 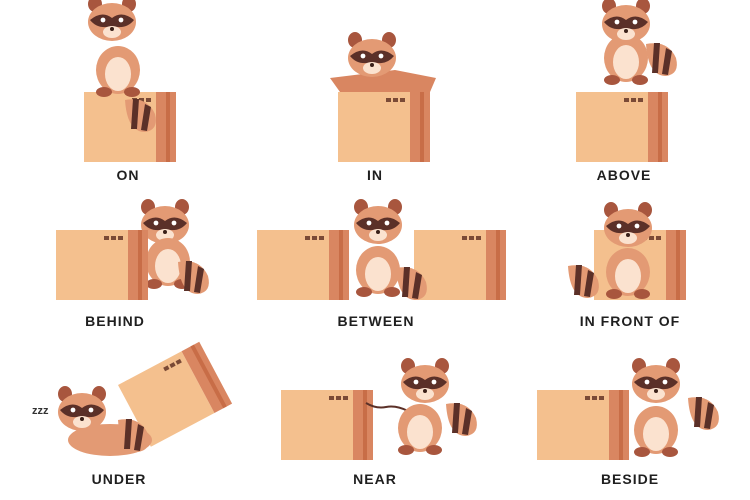 I want to click on scene-behind, so click(x=132, y=249).